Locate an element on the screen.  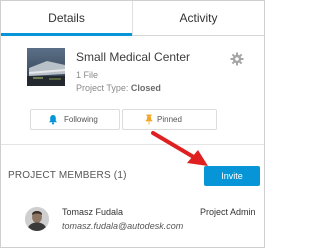
project-type: Project Type: Closed is located at coordinates (118, 88).